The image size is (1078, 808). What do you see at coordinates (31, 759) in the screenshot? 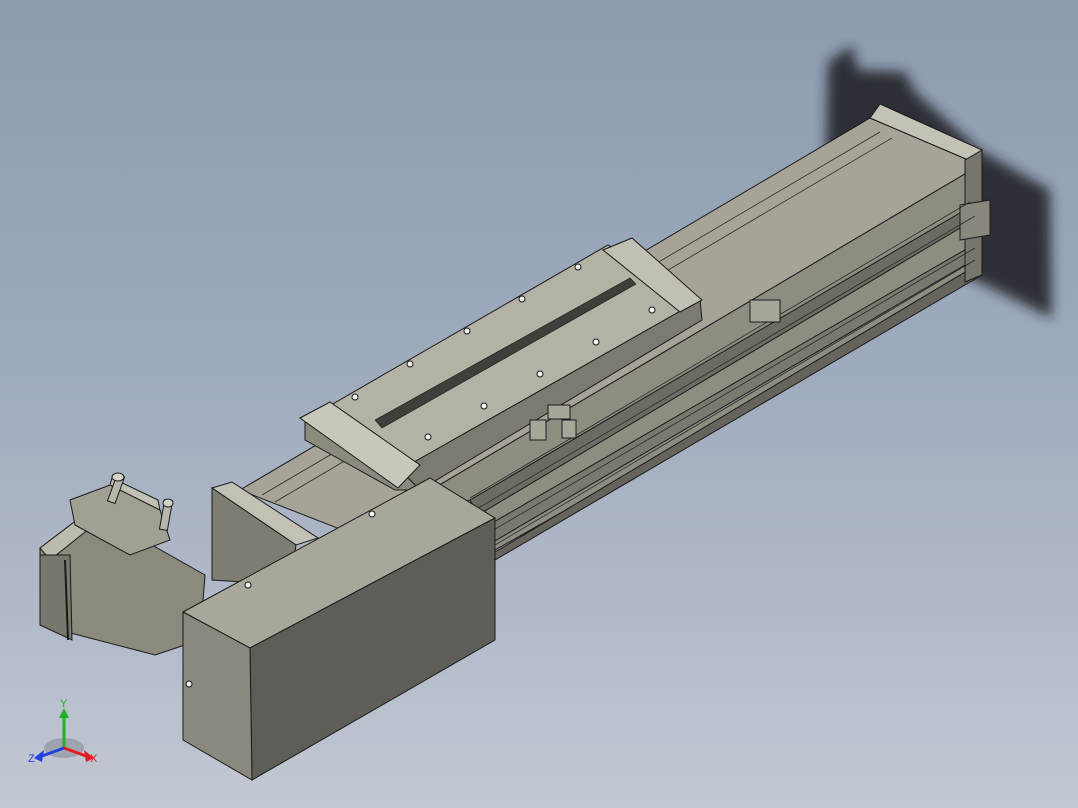
I see `z-axis-label: Z` at bounding box center [31, 759].